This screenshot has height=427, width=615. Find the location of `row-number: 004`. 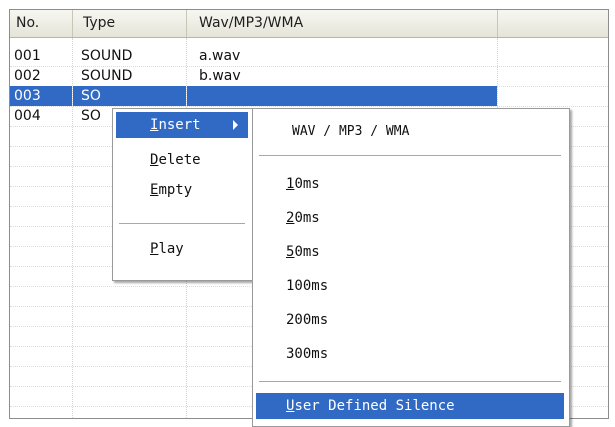

row-number: 004 is located at coordinates (27, 116).